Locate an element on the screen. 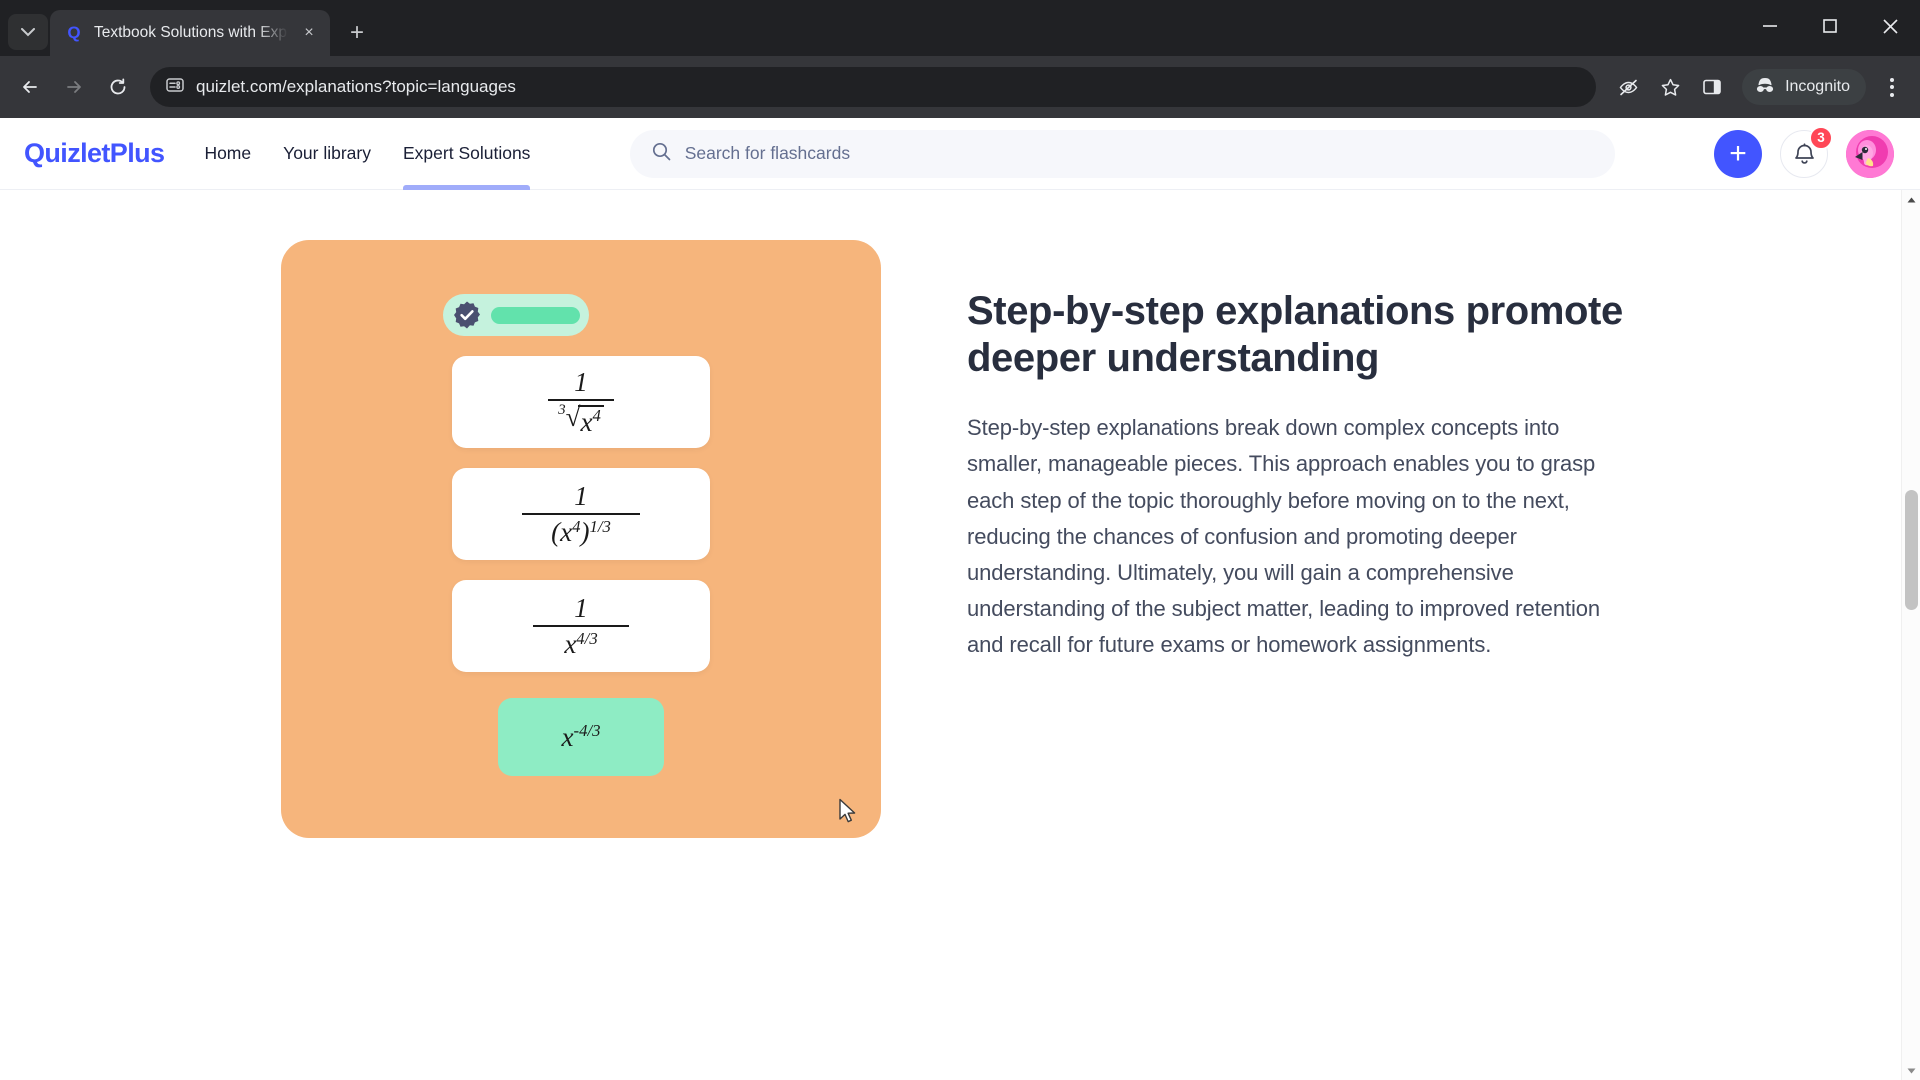  root-index: 3 is located at coordinates (562, 409).